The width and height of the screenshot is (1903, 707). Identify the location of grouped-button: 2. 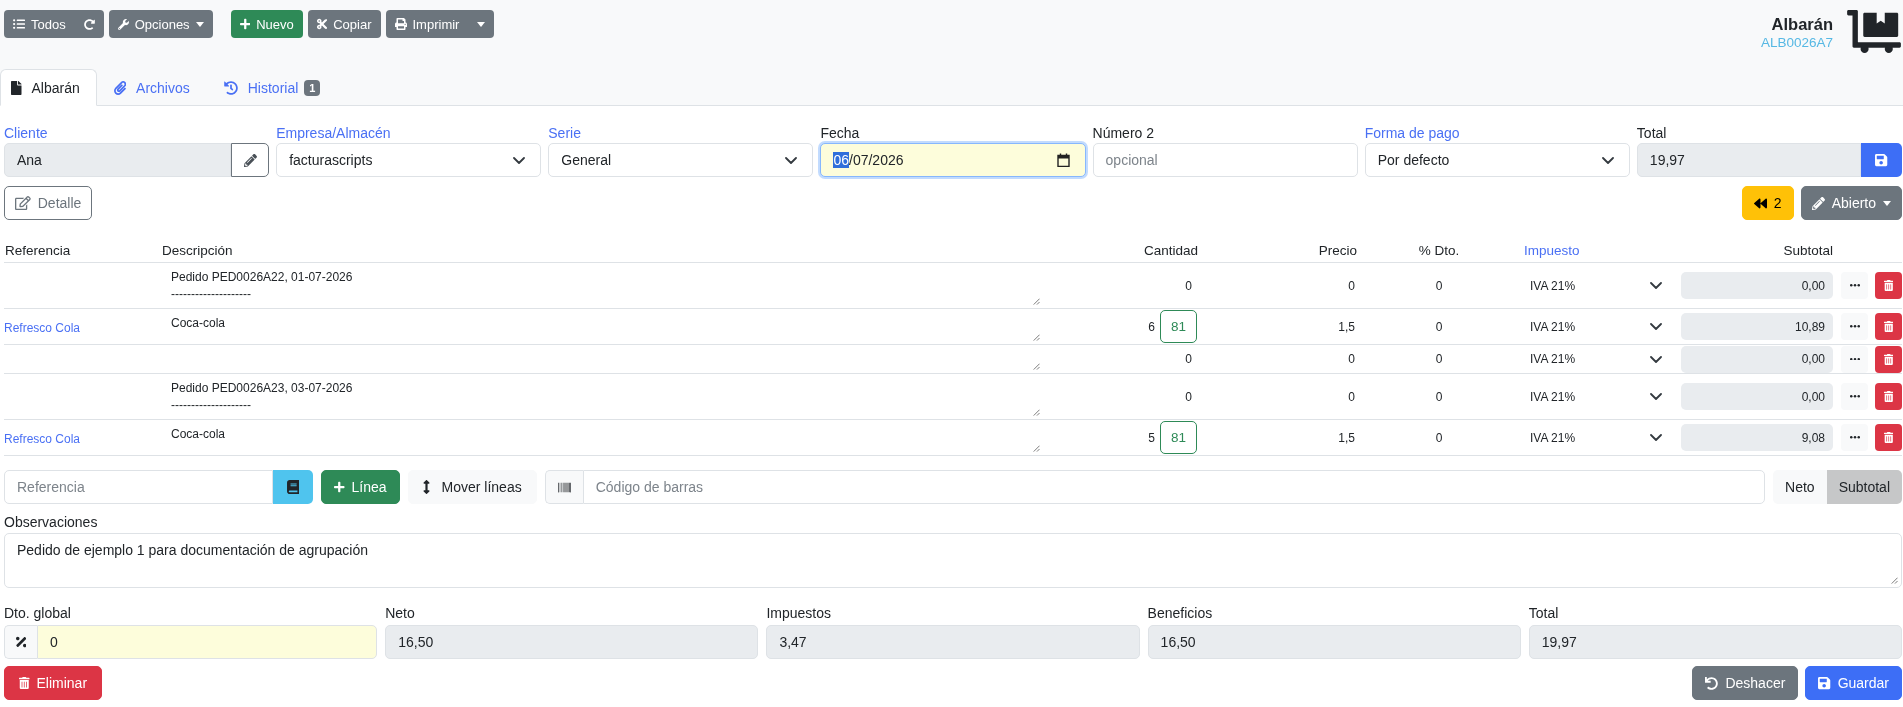
(1767, 203).